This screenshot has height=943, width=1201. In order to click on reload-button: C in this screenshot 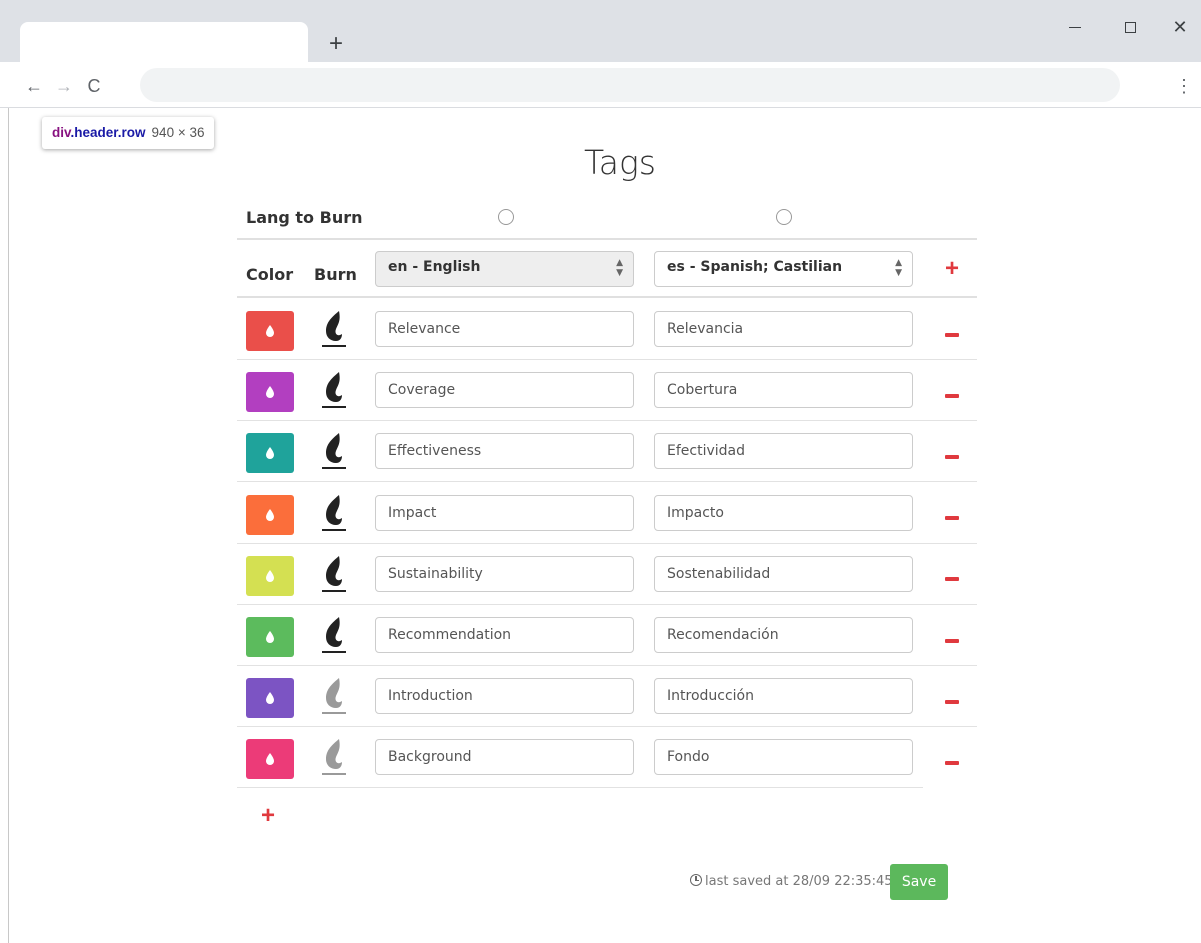, I will do `click(94, 86)`.